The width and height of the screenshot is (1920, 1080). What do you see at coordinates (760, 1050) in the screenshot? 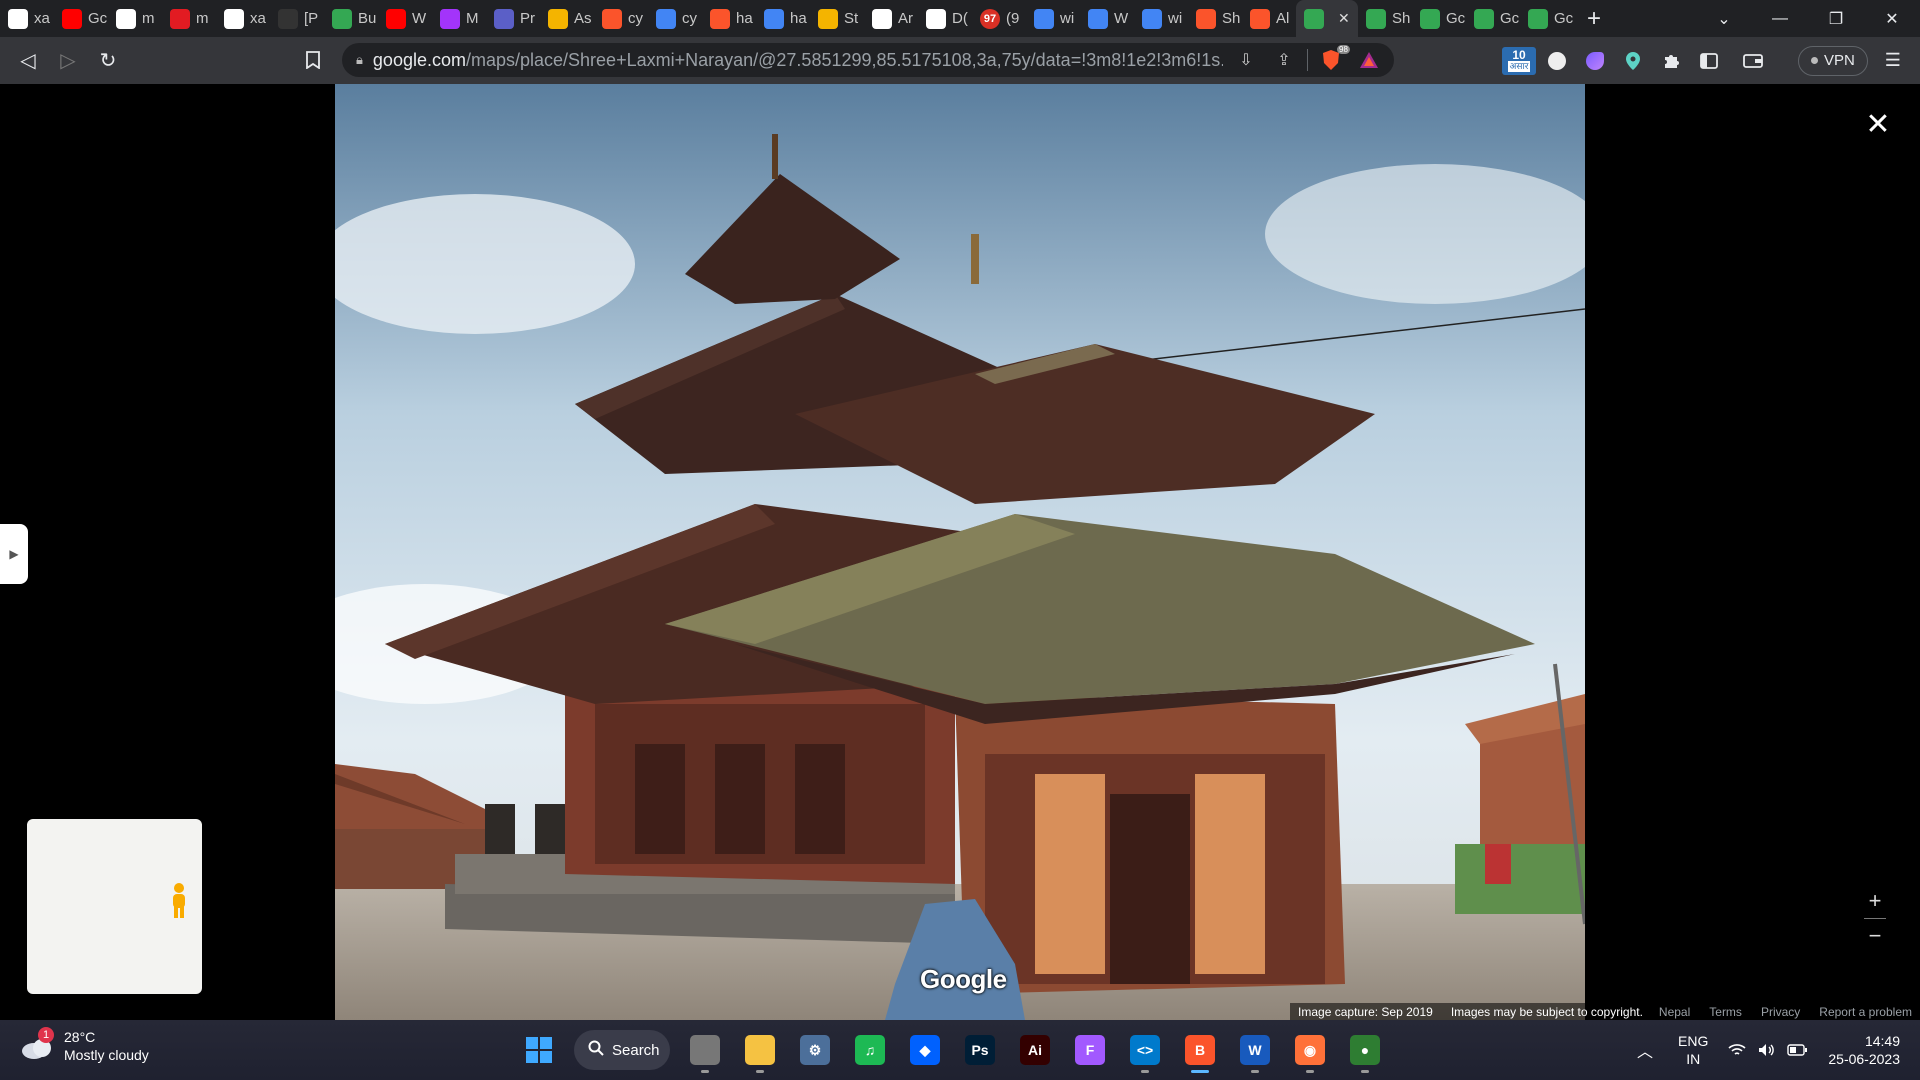
I see `file-explorer-taskbar-button` at bounding box center [760, 1050].